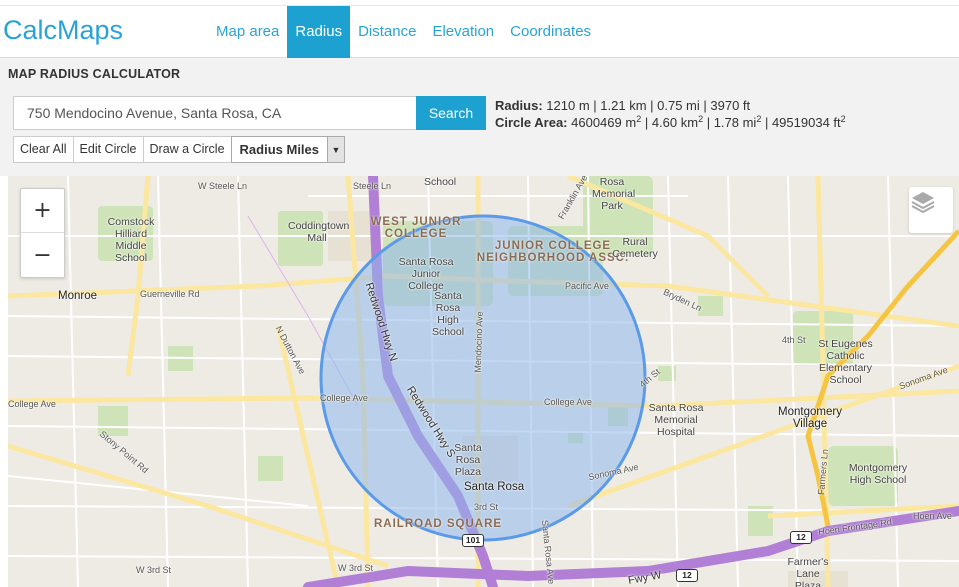 The width and height of the screenshot is (959, 587). What do you see at coordinates (223, 186) in the screenshot?
I see `map-label-street: W Steele Ln` at bounding box center [223, 186].